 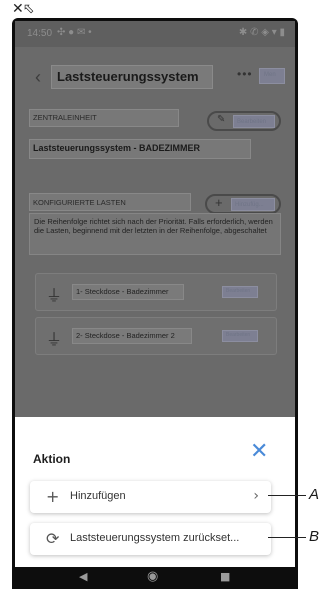 I want to click on central-unit-edit-tag: Bearbeiten, so click(x=254, y=121).